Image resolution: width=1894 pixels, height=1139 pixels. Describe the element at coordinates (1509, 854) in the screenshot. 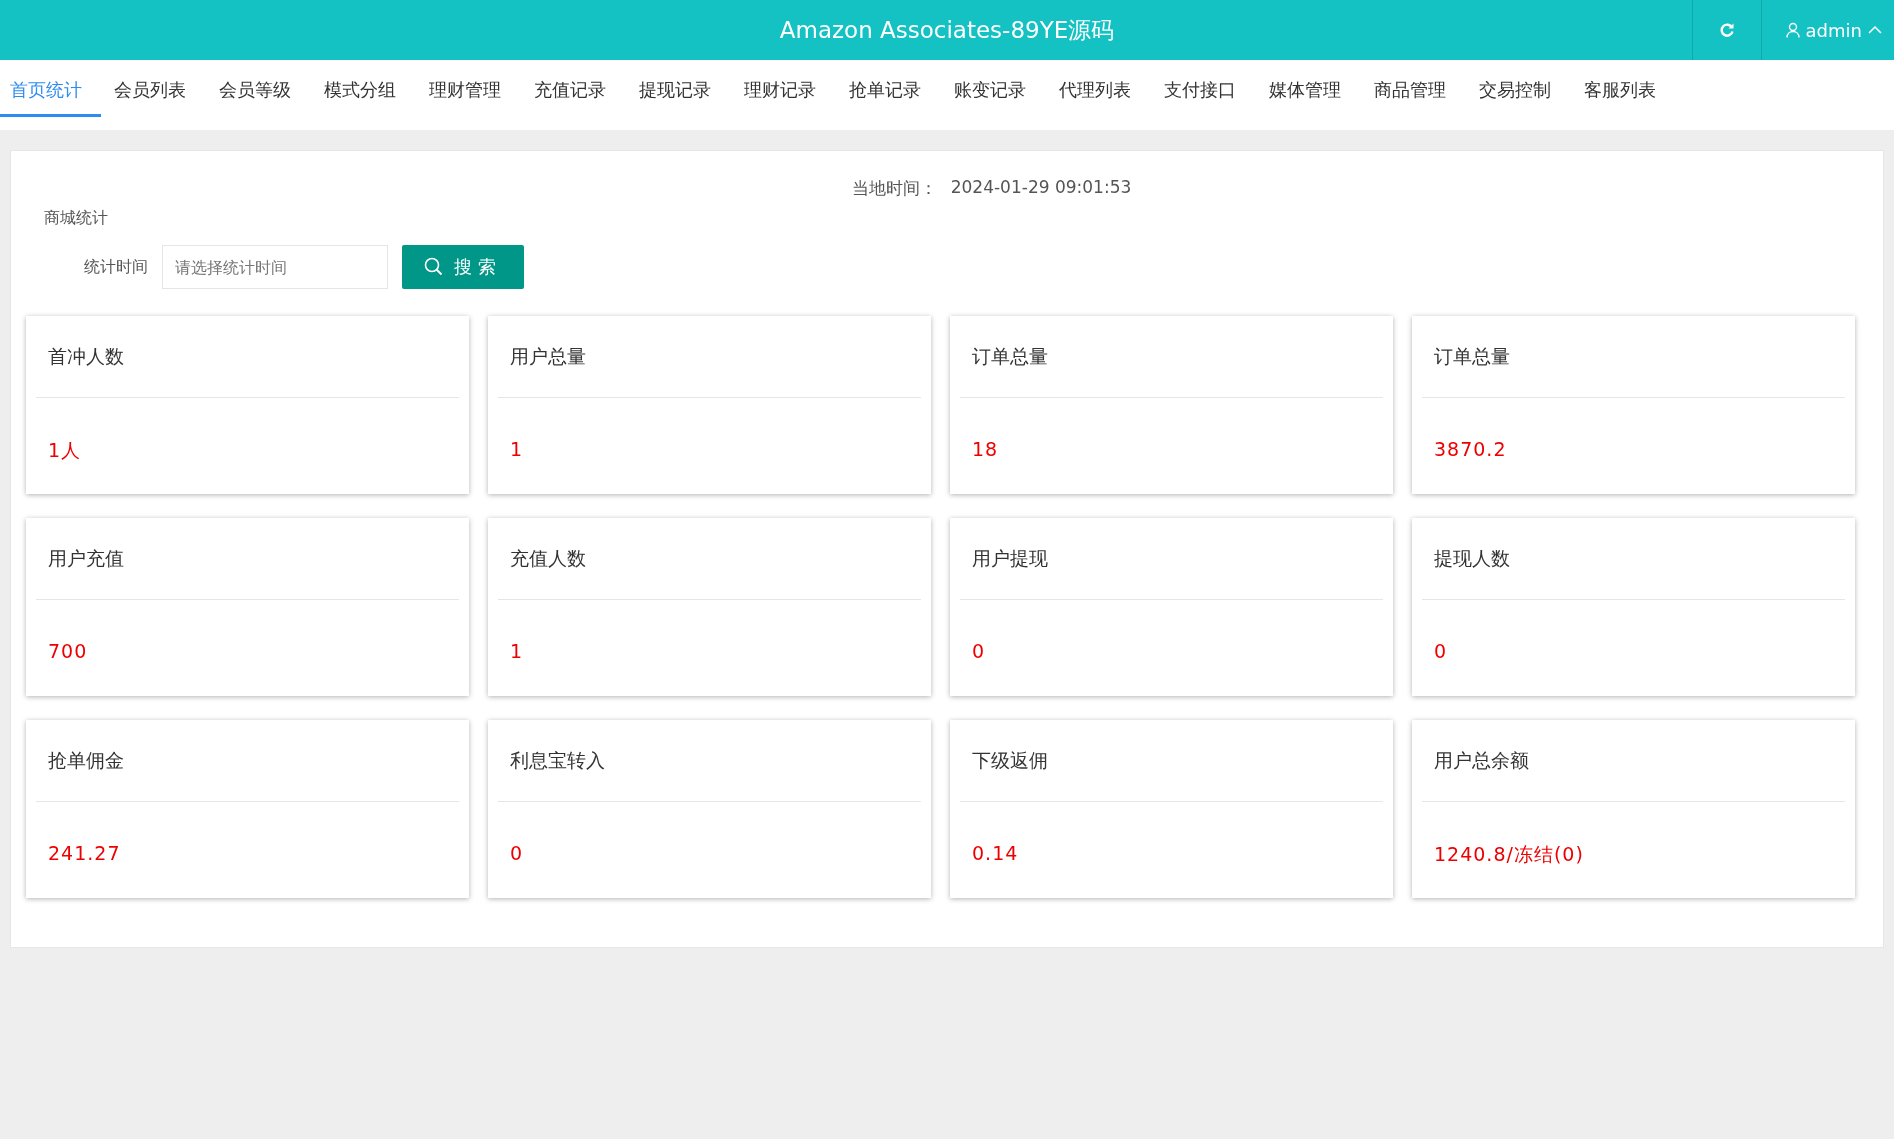

I see `card-value: 1240.8/冻结(0)` at that location.